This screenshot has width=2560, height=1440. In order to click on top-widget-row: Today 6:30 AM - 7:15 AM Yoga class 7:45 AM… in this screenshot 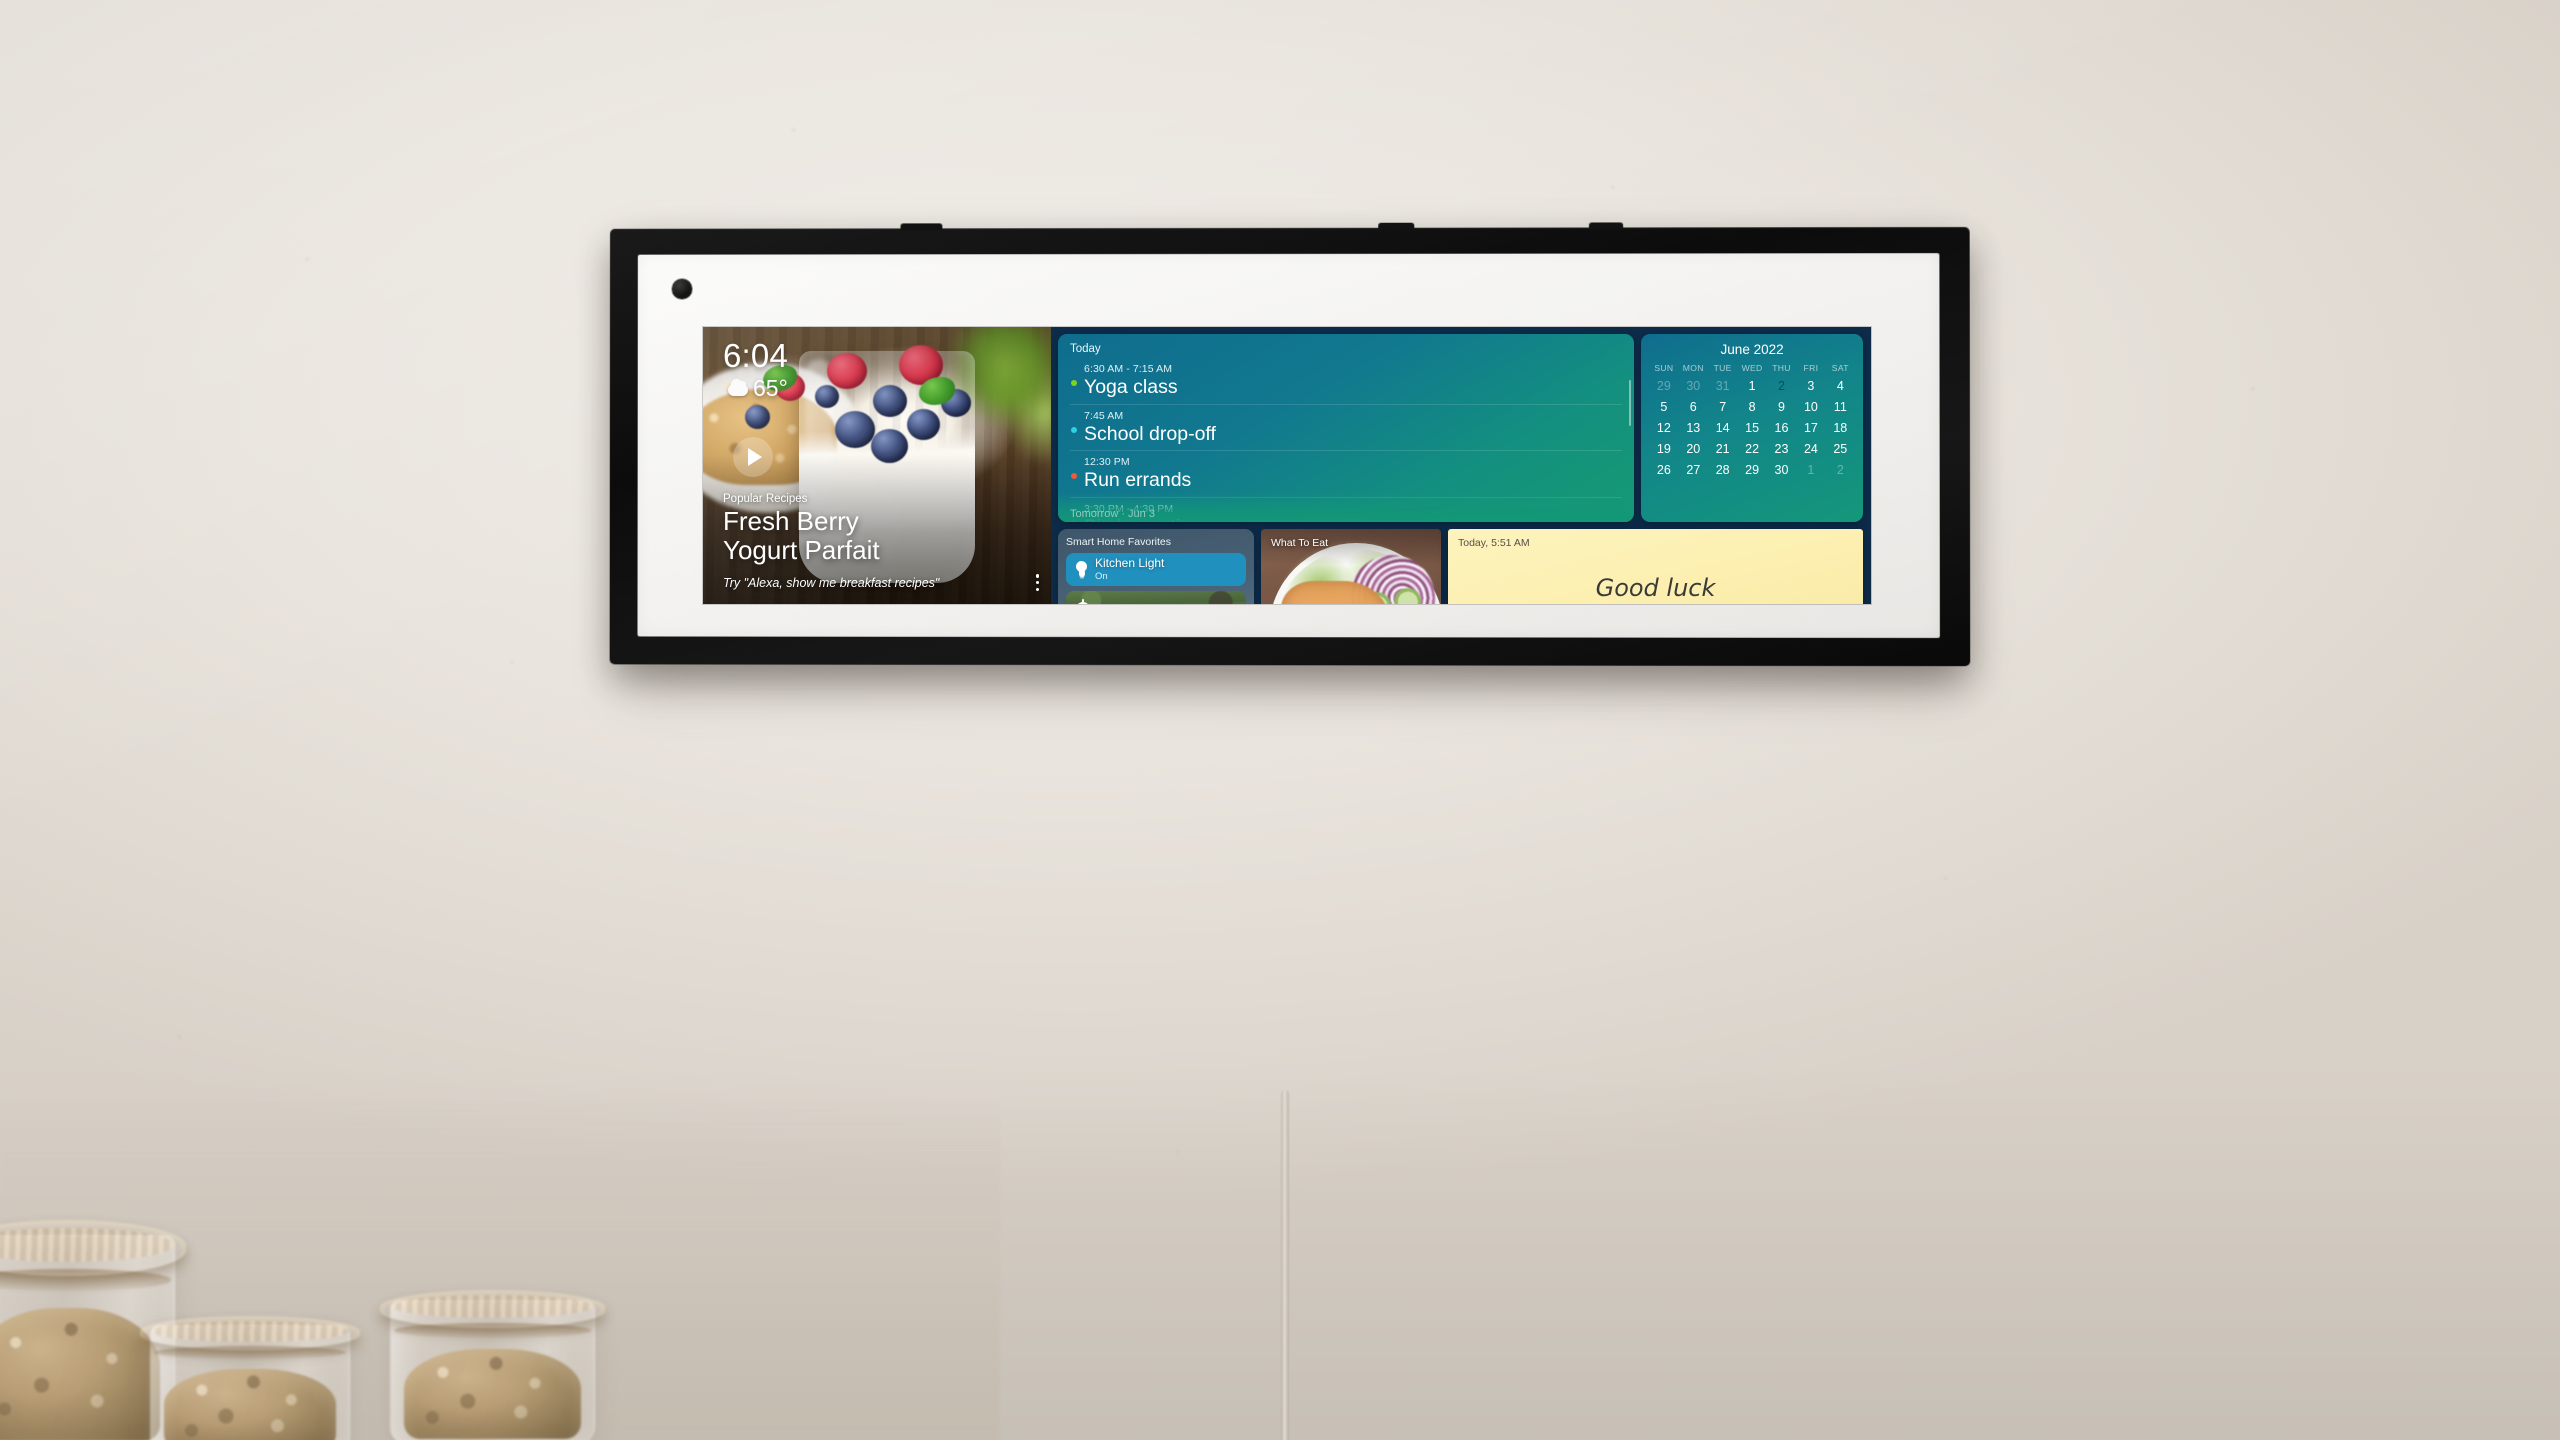, I will do `click(1460, 428)`.